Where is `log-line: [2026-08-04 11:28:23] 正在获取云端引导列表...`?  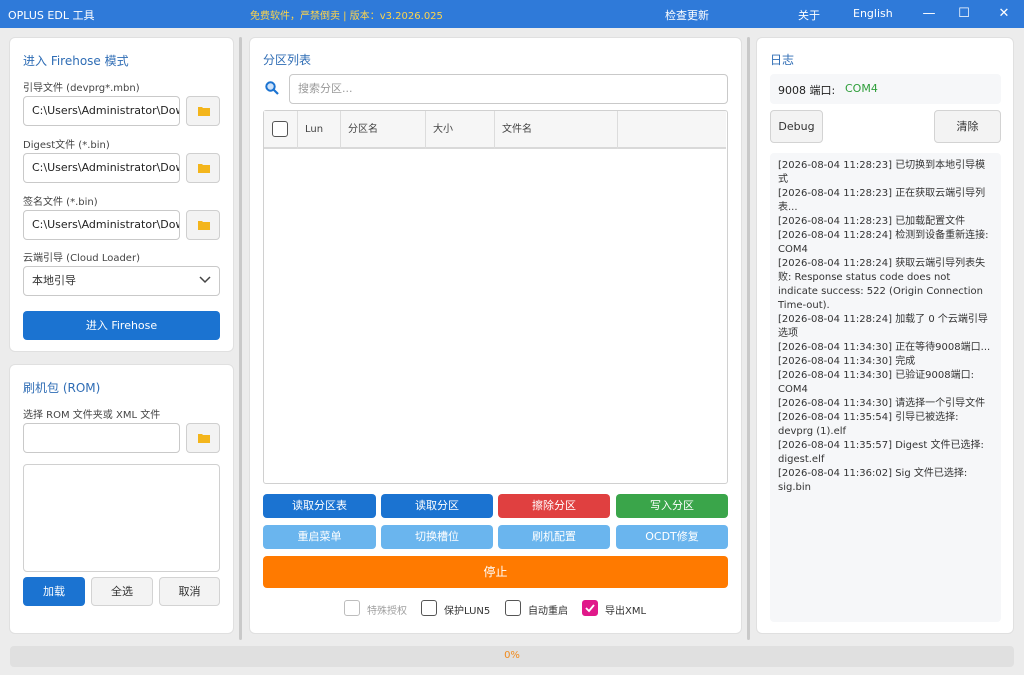
log-line: [2026-08-04 11:28:23] 正在获取云端引导列表... is located at coordinates (882, 200).